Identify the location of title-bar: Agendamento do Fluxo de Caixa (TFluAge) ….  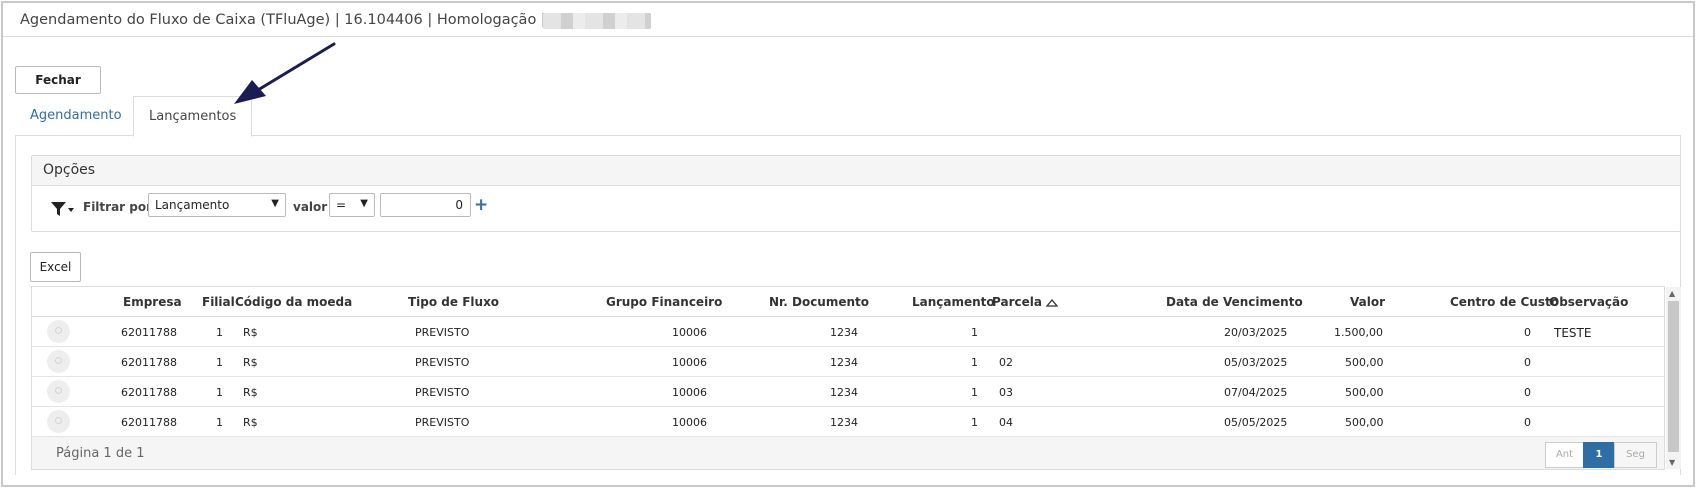
(848, 20).